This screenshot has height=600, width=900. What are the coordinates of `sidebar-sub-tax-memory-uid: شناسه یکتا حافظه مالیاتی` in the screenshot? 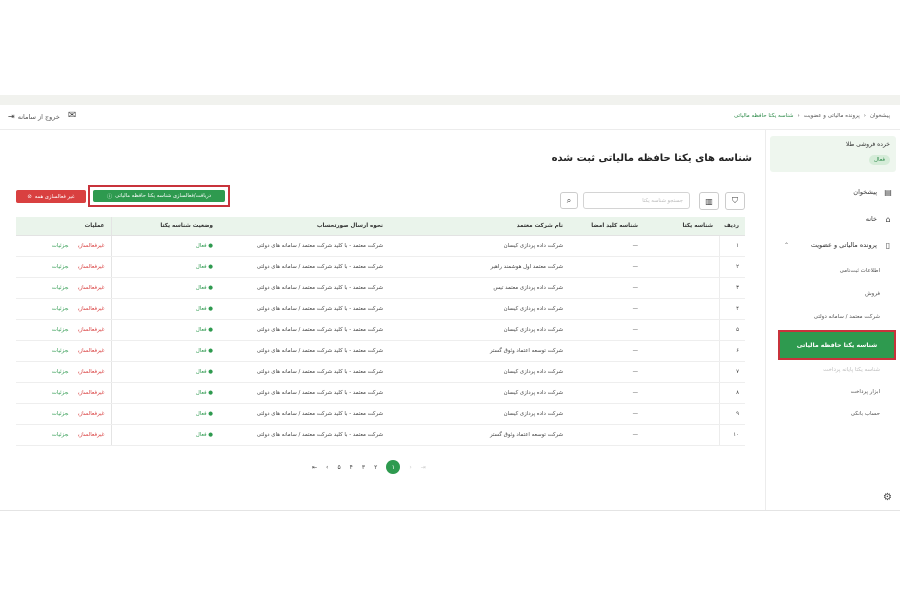 It's located at (837, 345).